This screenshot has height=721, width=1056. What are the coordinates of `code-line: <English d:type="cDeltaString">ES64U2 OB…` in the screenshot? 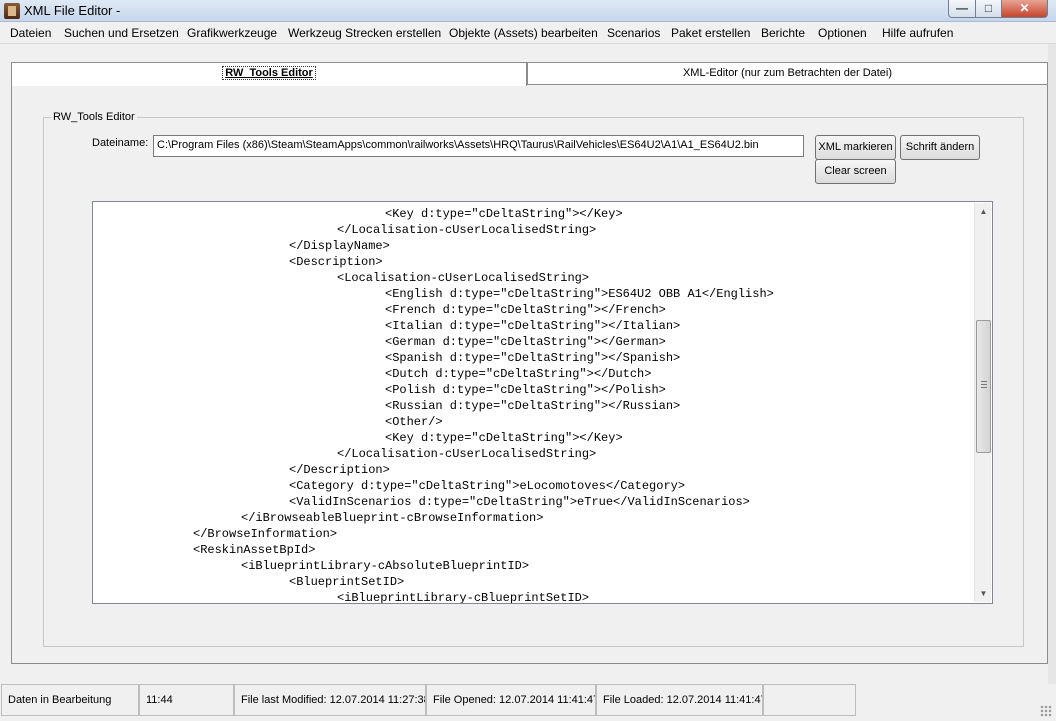 It's located at (579, 294).